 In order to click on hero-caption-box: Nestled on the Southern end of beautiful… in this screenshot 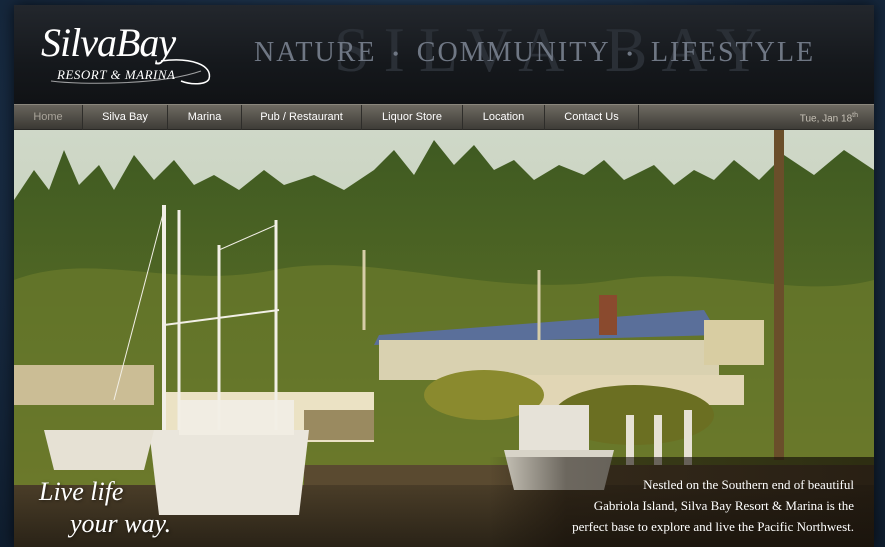, I will do `click(681, 502)`.